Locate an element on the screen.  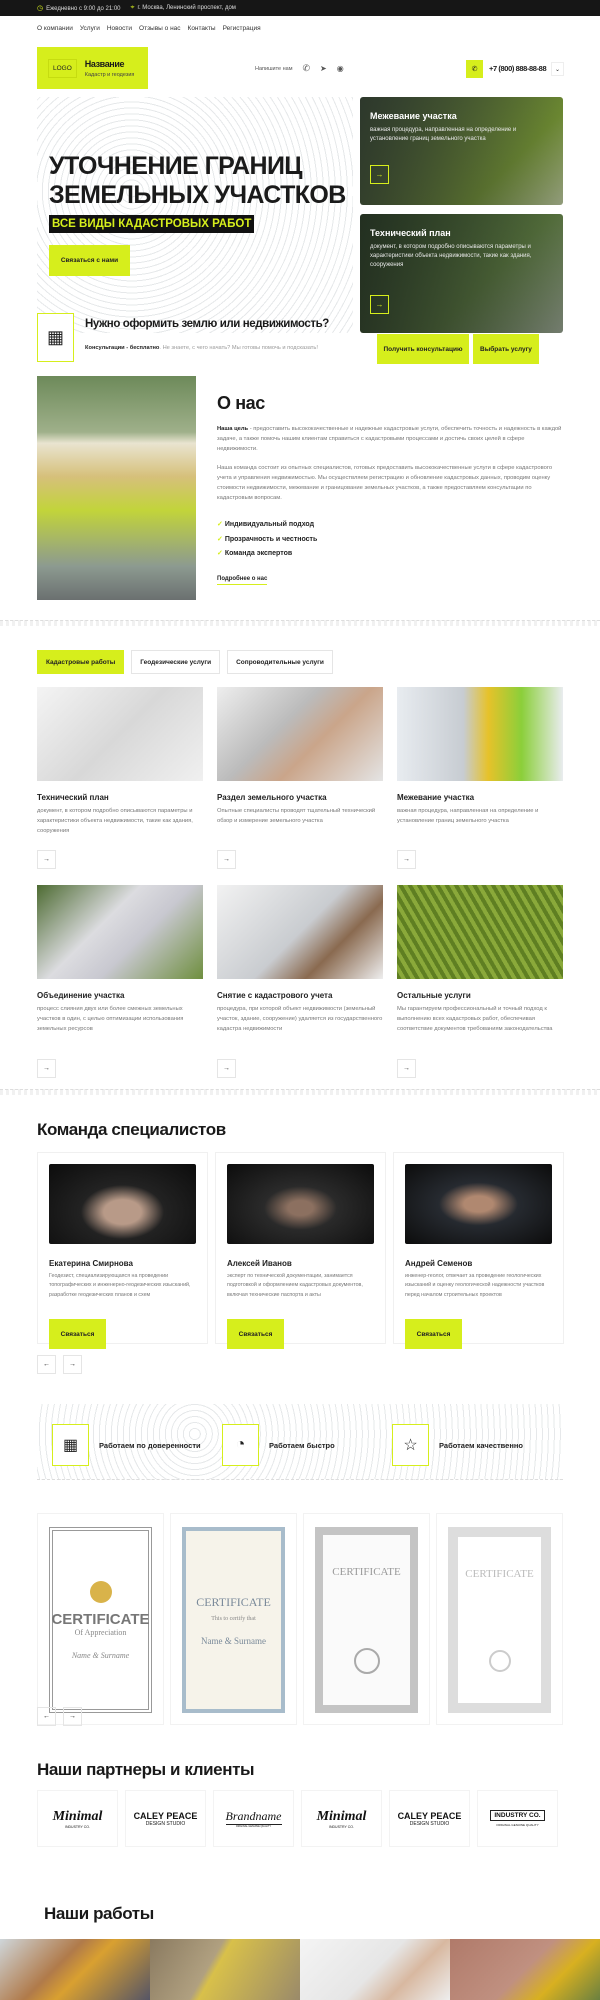
cta-title: Нужно оформить землю или недвижимость? is located at coordinates (207, 324).